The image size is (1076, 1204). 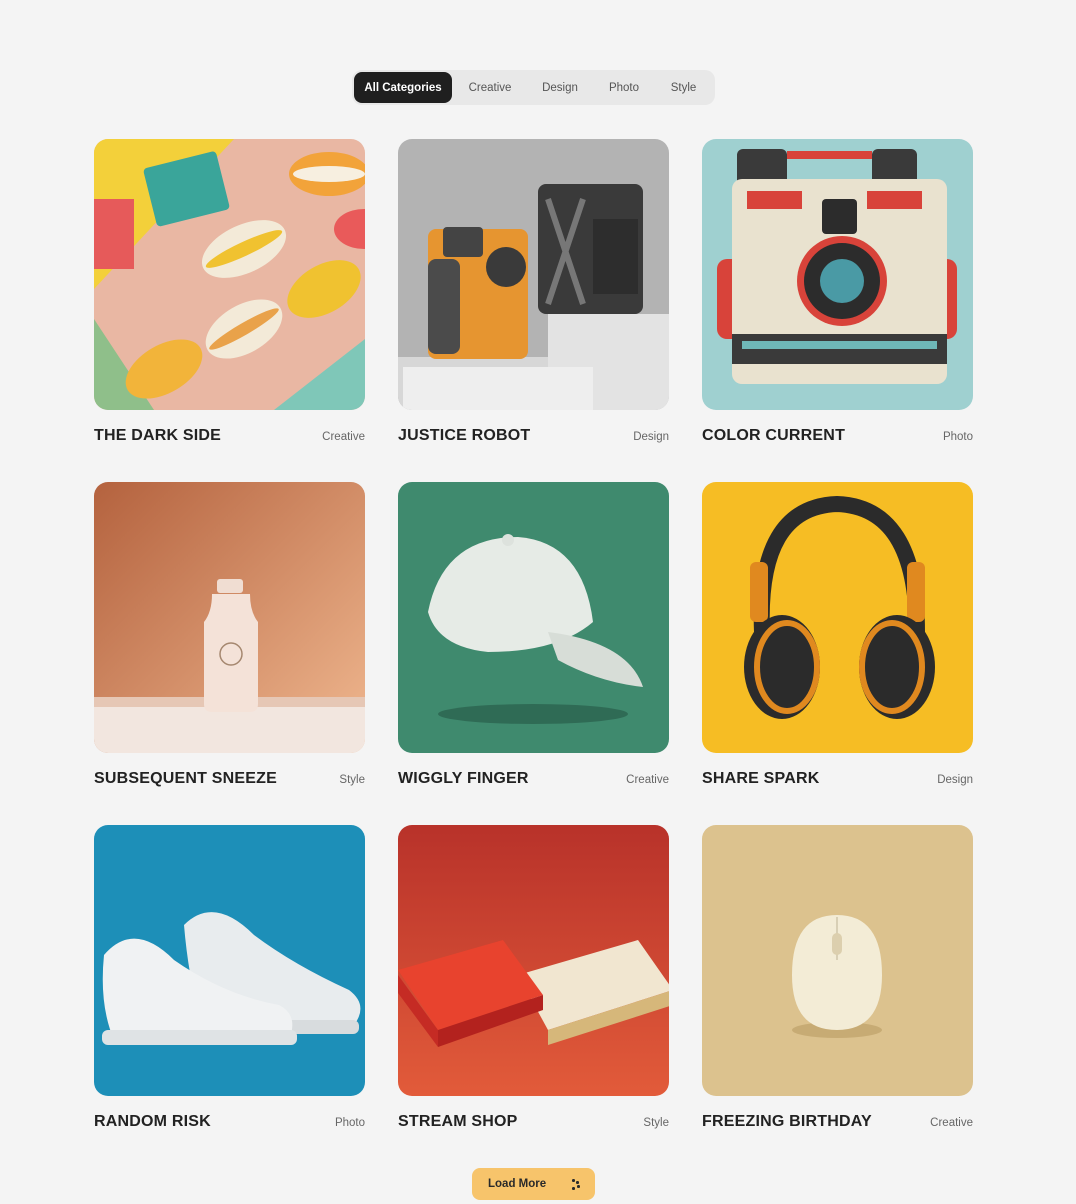 What do you see at coordinates (624, 87) in the screenshot?
I see `filter-photo: Photo` at bounding box center [624, 87].